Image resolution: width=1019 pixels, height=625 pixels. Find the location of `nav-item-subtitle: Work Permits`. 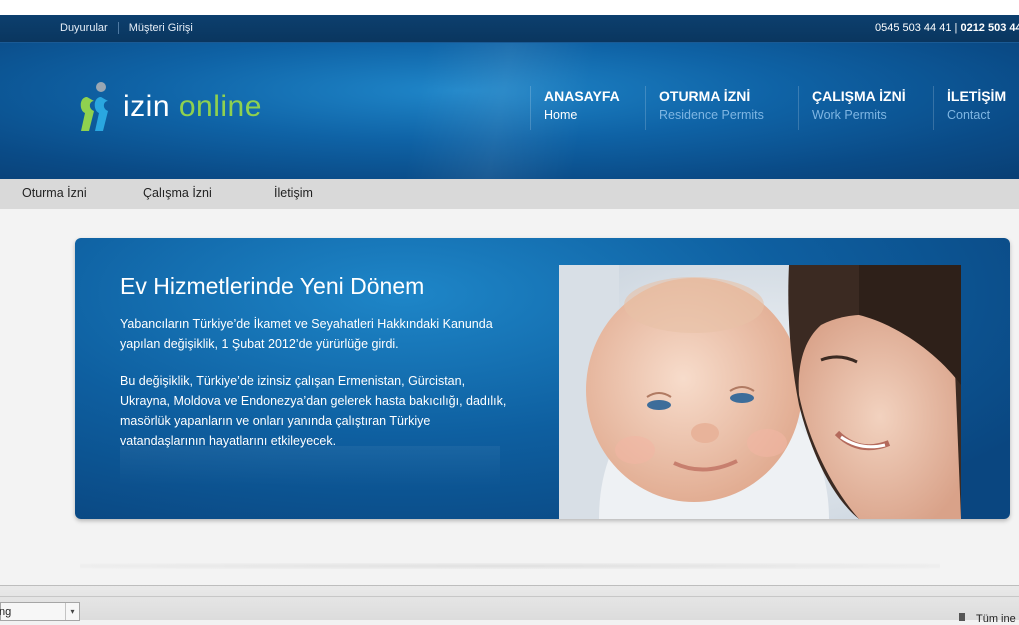

nav-item-subtitle: Work Permits is located at coordinates (849, 115).